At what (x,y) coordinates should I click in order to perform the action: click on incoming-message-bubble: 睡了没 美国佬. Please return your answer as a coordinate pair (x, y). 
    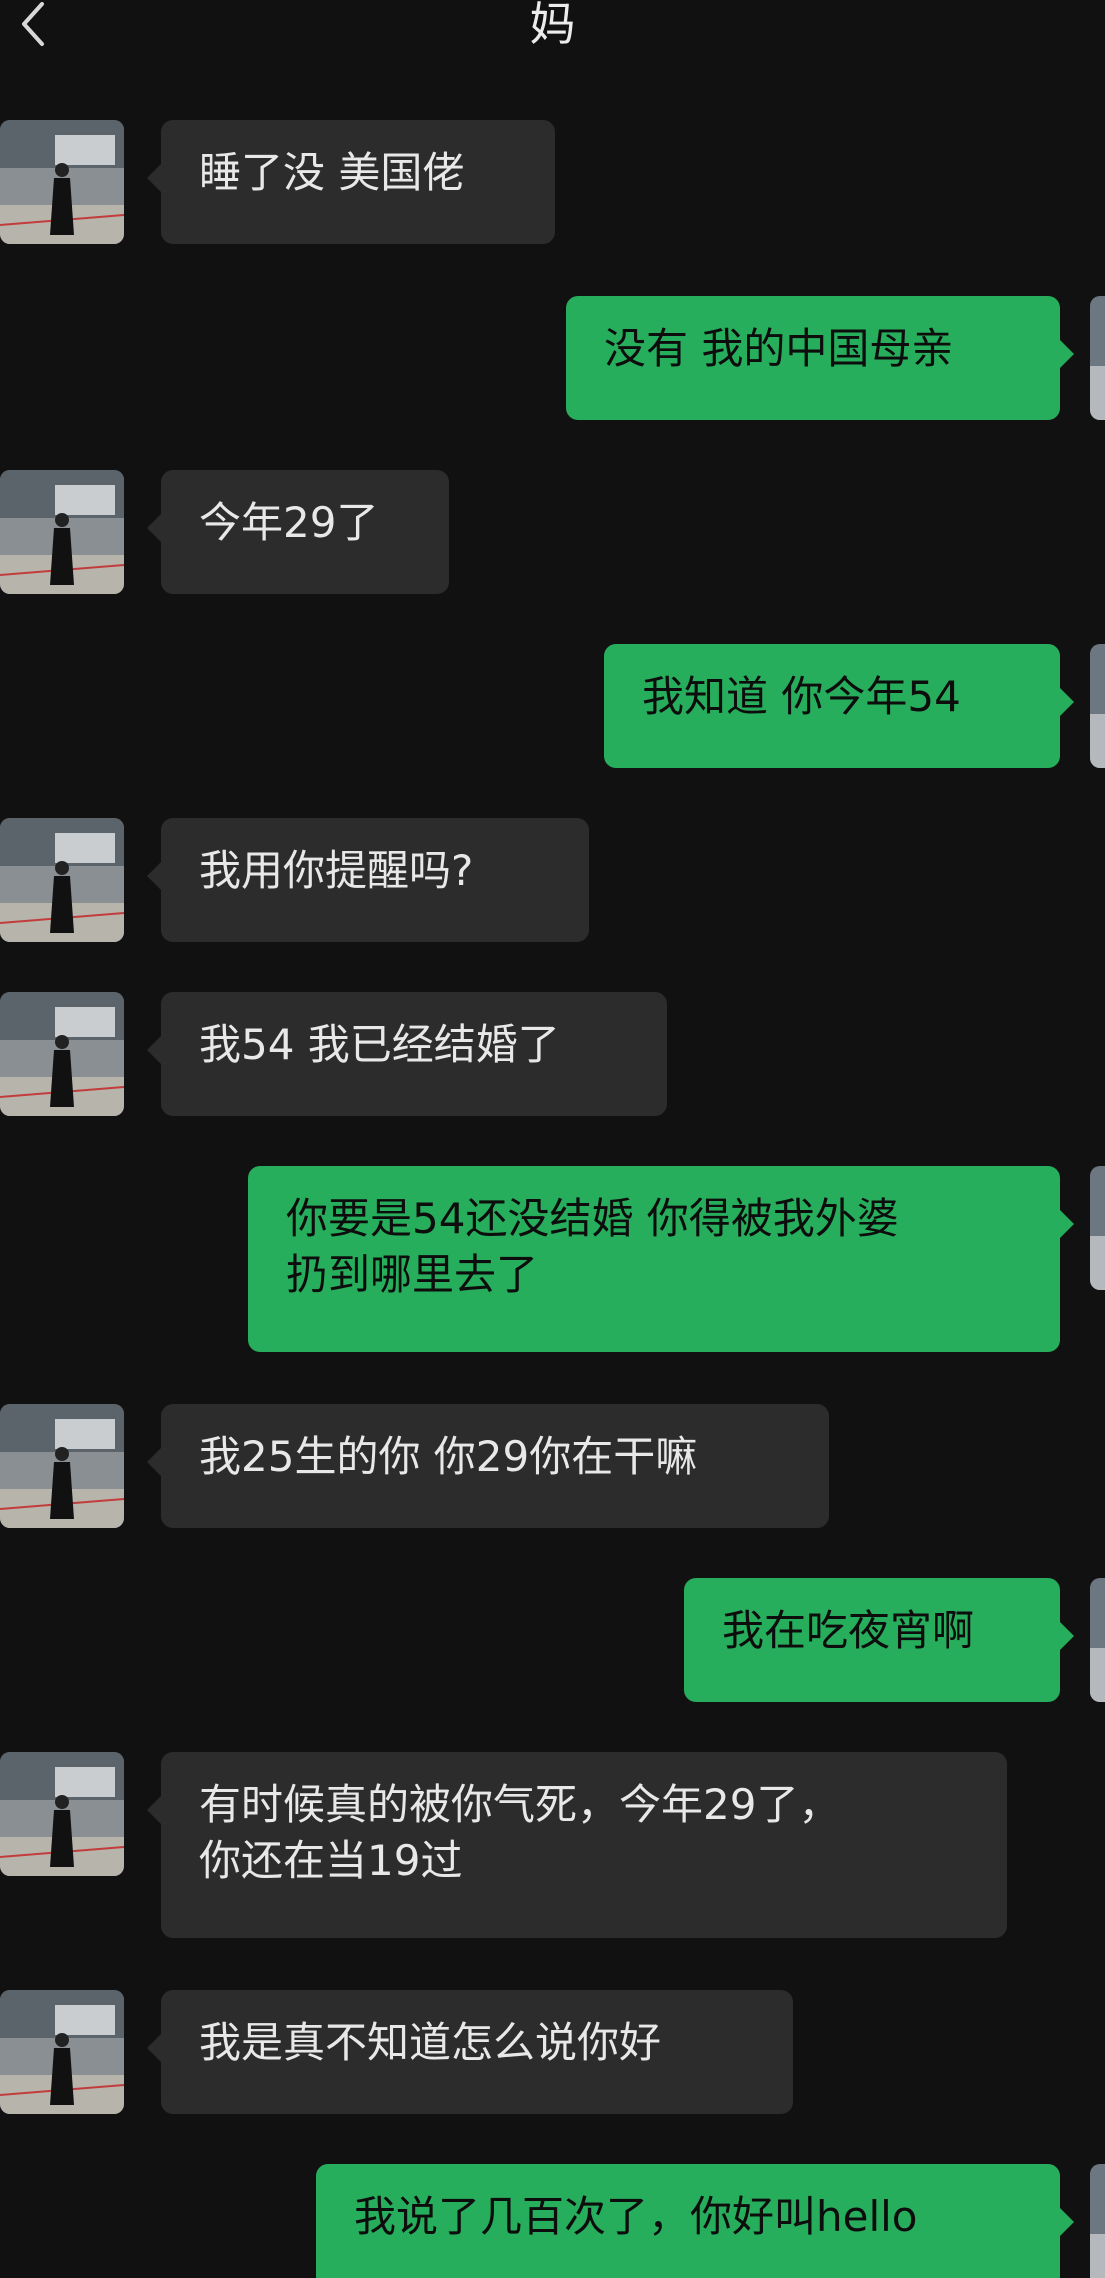
    Looking at the image, I should click on (351, 182).